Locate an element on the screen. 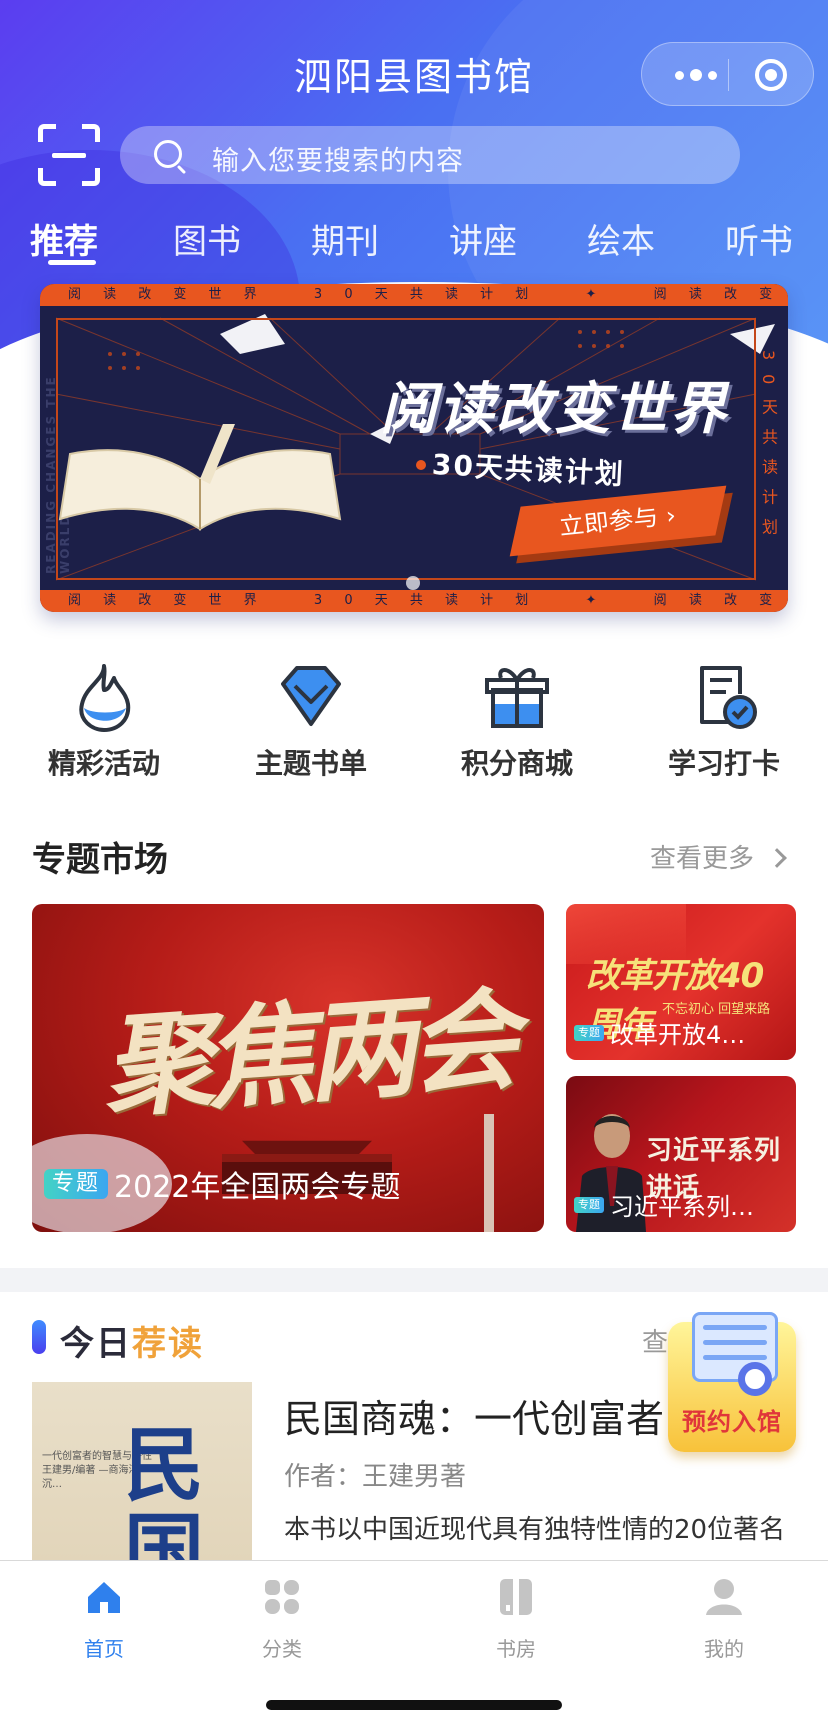 The image size is (828, 1725). category-icon is located at coordinates (282, 1597).